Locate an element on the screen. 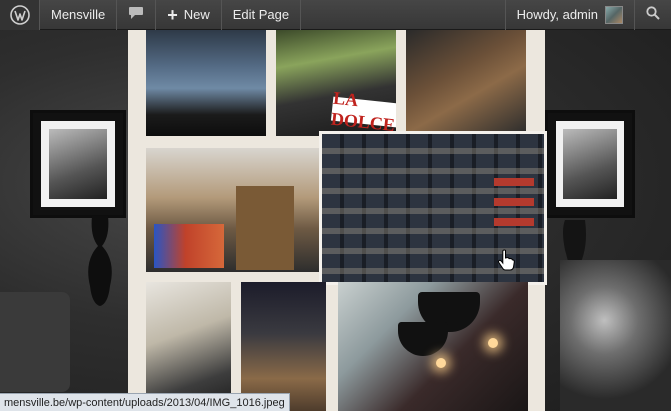 The width and height of the screenshot is (671, 411). comments-button is located at coordinates (137, 15).